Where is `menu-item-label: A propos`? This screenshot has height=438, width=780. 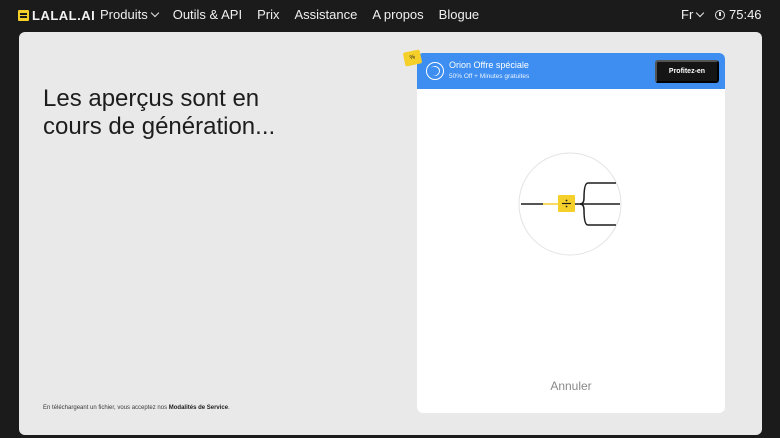 menu-item-label: A propos is located at coordinates (398, 14).